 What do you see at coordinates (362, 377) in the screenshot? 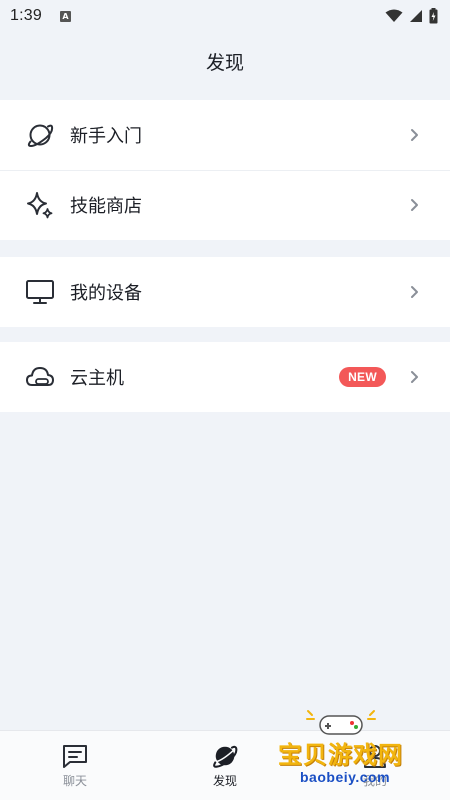
I see `new-badge: NEW` at bounding box center [362, 377].